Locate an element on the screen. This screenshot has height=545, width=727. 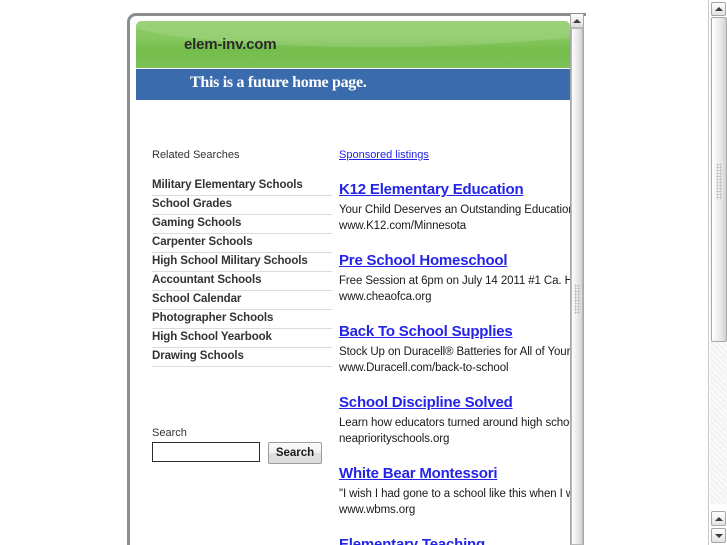
list-item: Carpenter Schools is located at coordinates (242, 243).